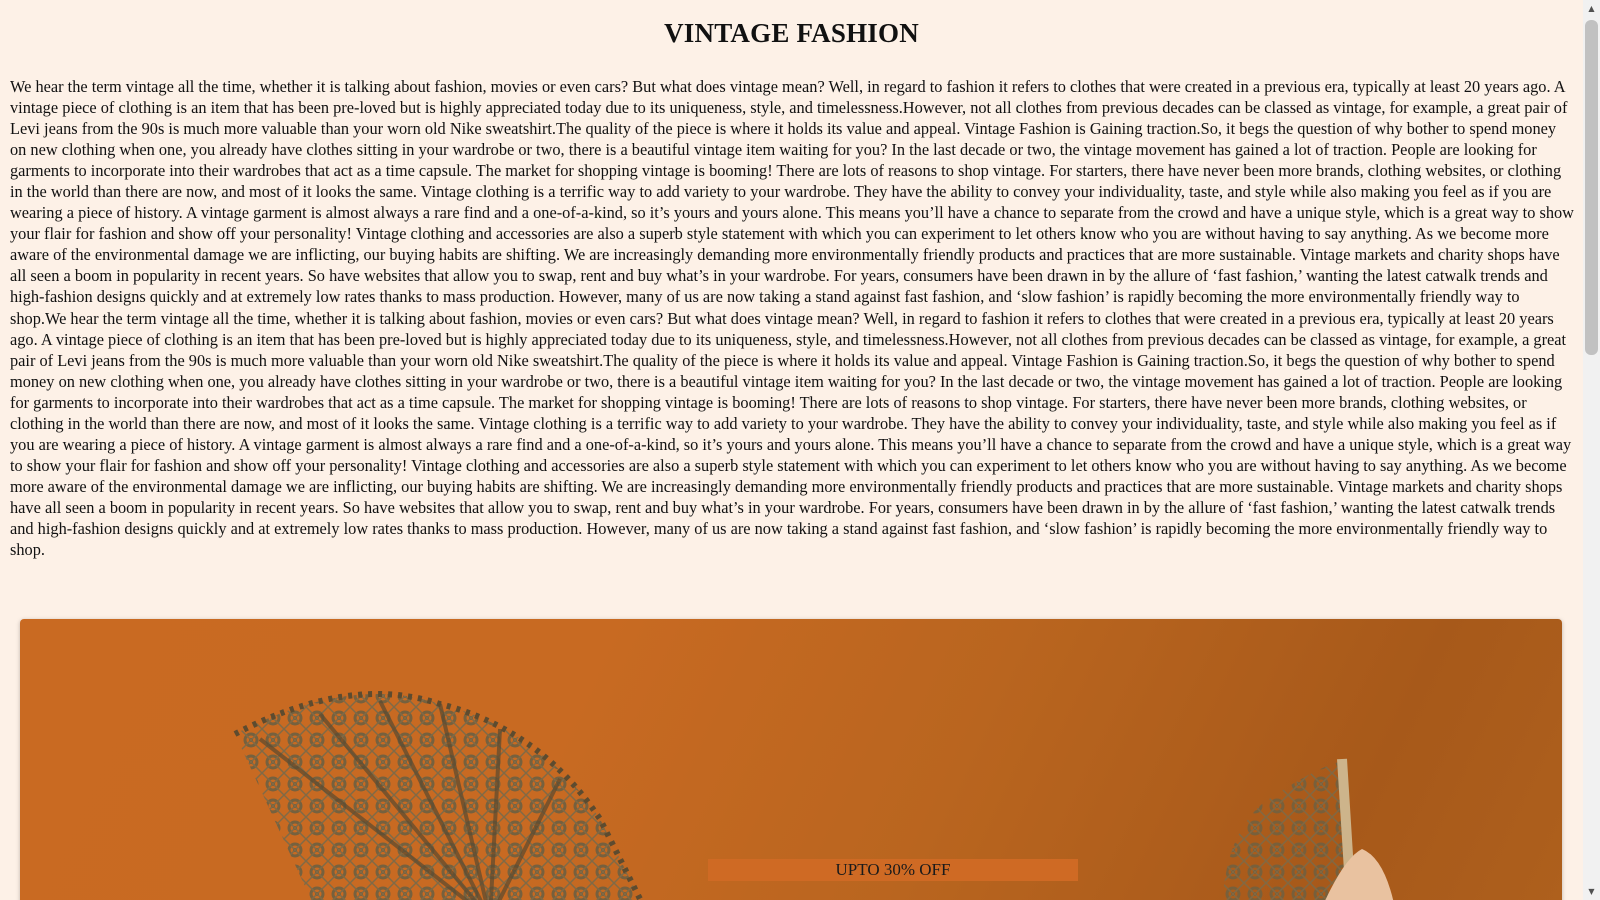 This screenshot has width=1600, height=900. What do you see at coordinates (438, 795) in the screenshot?
I see `lace-fan-left-image` at bounding box center [438, 795].